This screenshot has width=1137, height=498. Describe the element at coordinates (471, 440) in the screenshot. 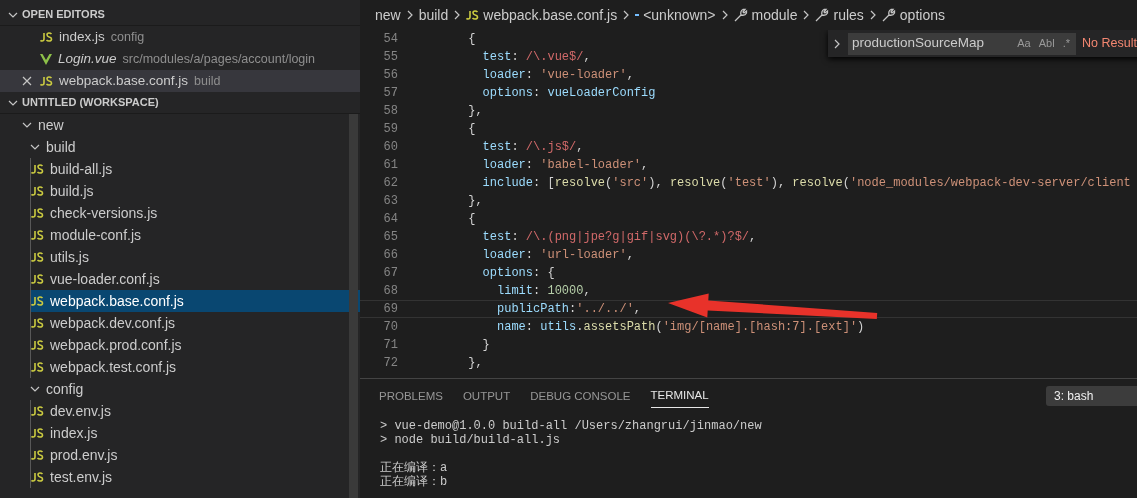

I see `terminal-line: > node build/build-all.js` at that location.